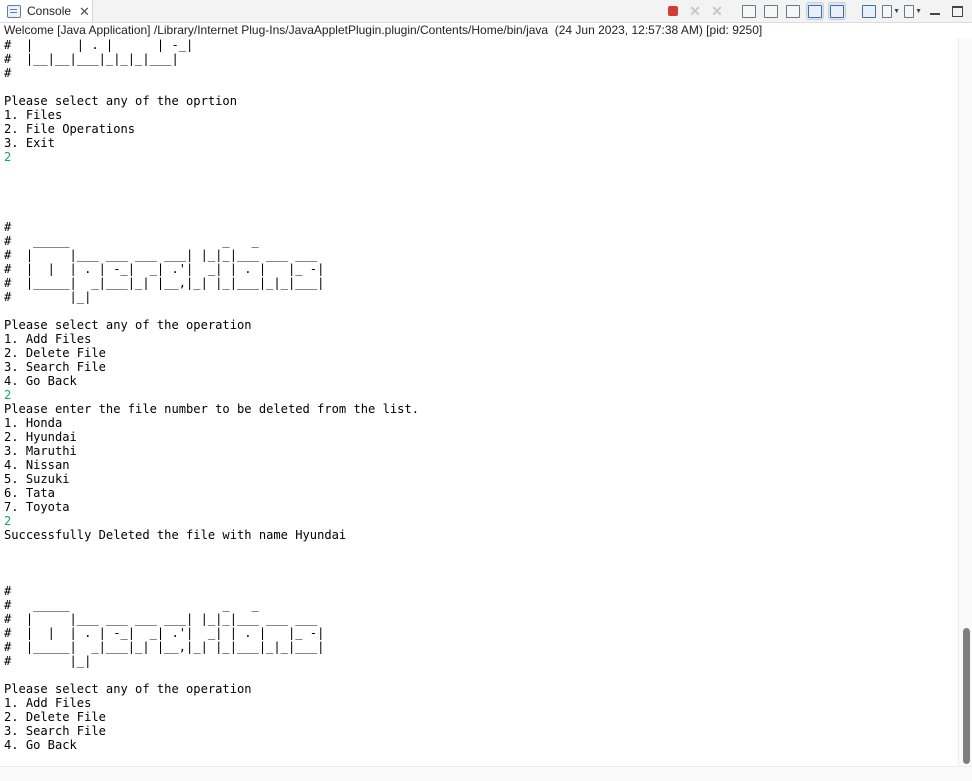 This screenshot has width=972, height=781. I want to click on console-output-line: 4. Nissan, so click(37, 465).